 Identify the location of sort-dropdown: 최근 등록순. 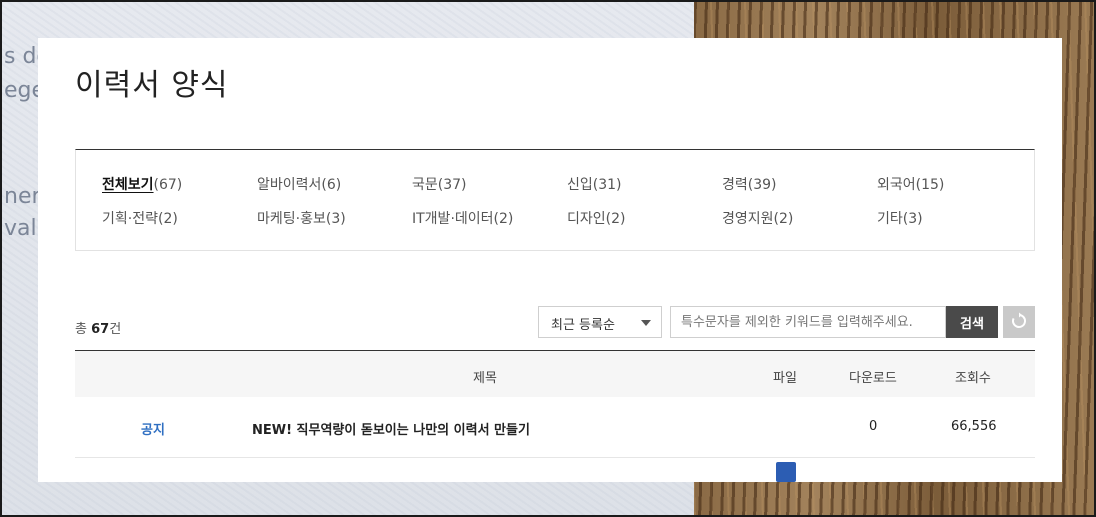
(600, 322).